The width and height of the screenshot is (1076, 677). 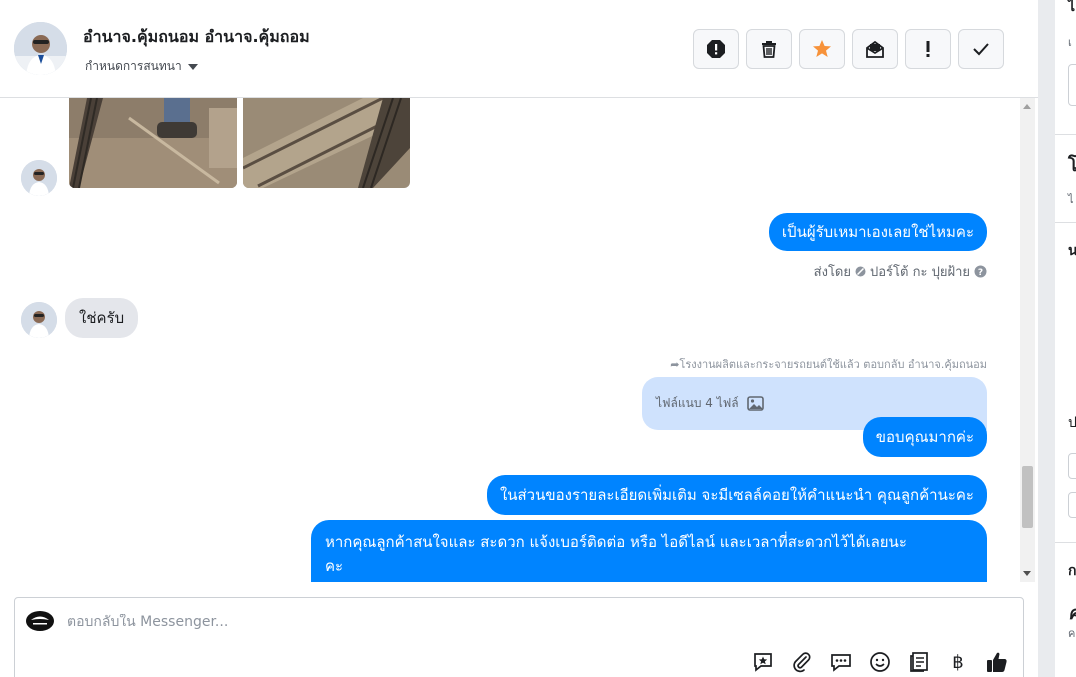 I want to click on side-heading: น, so click(x=1072, y=251).